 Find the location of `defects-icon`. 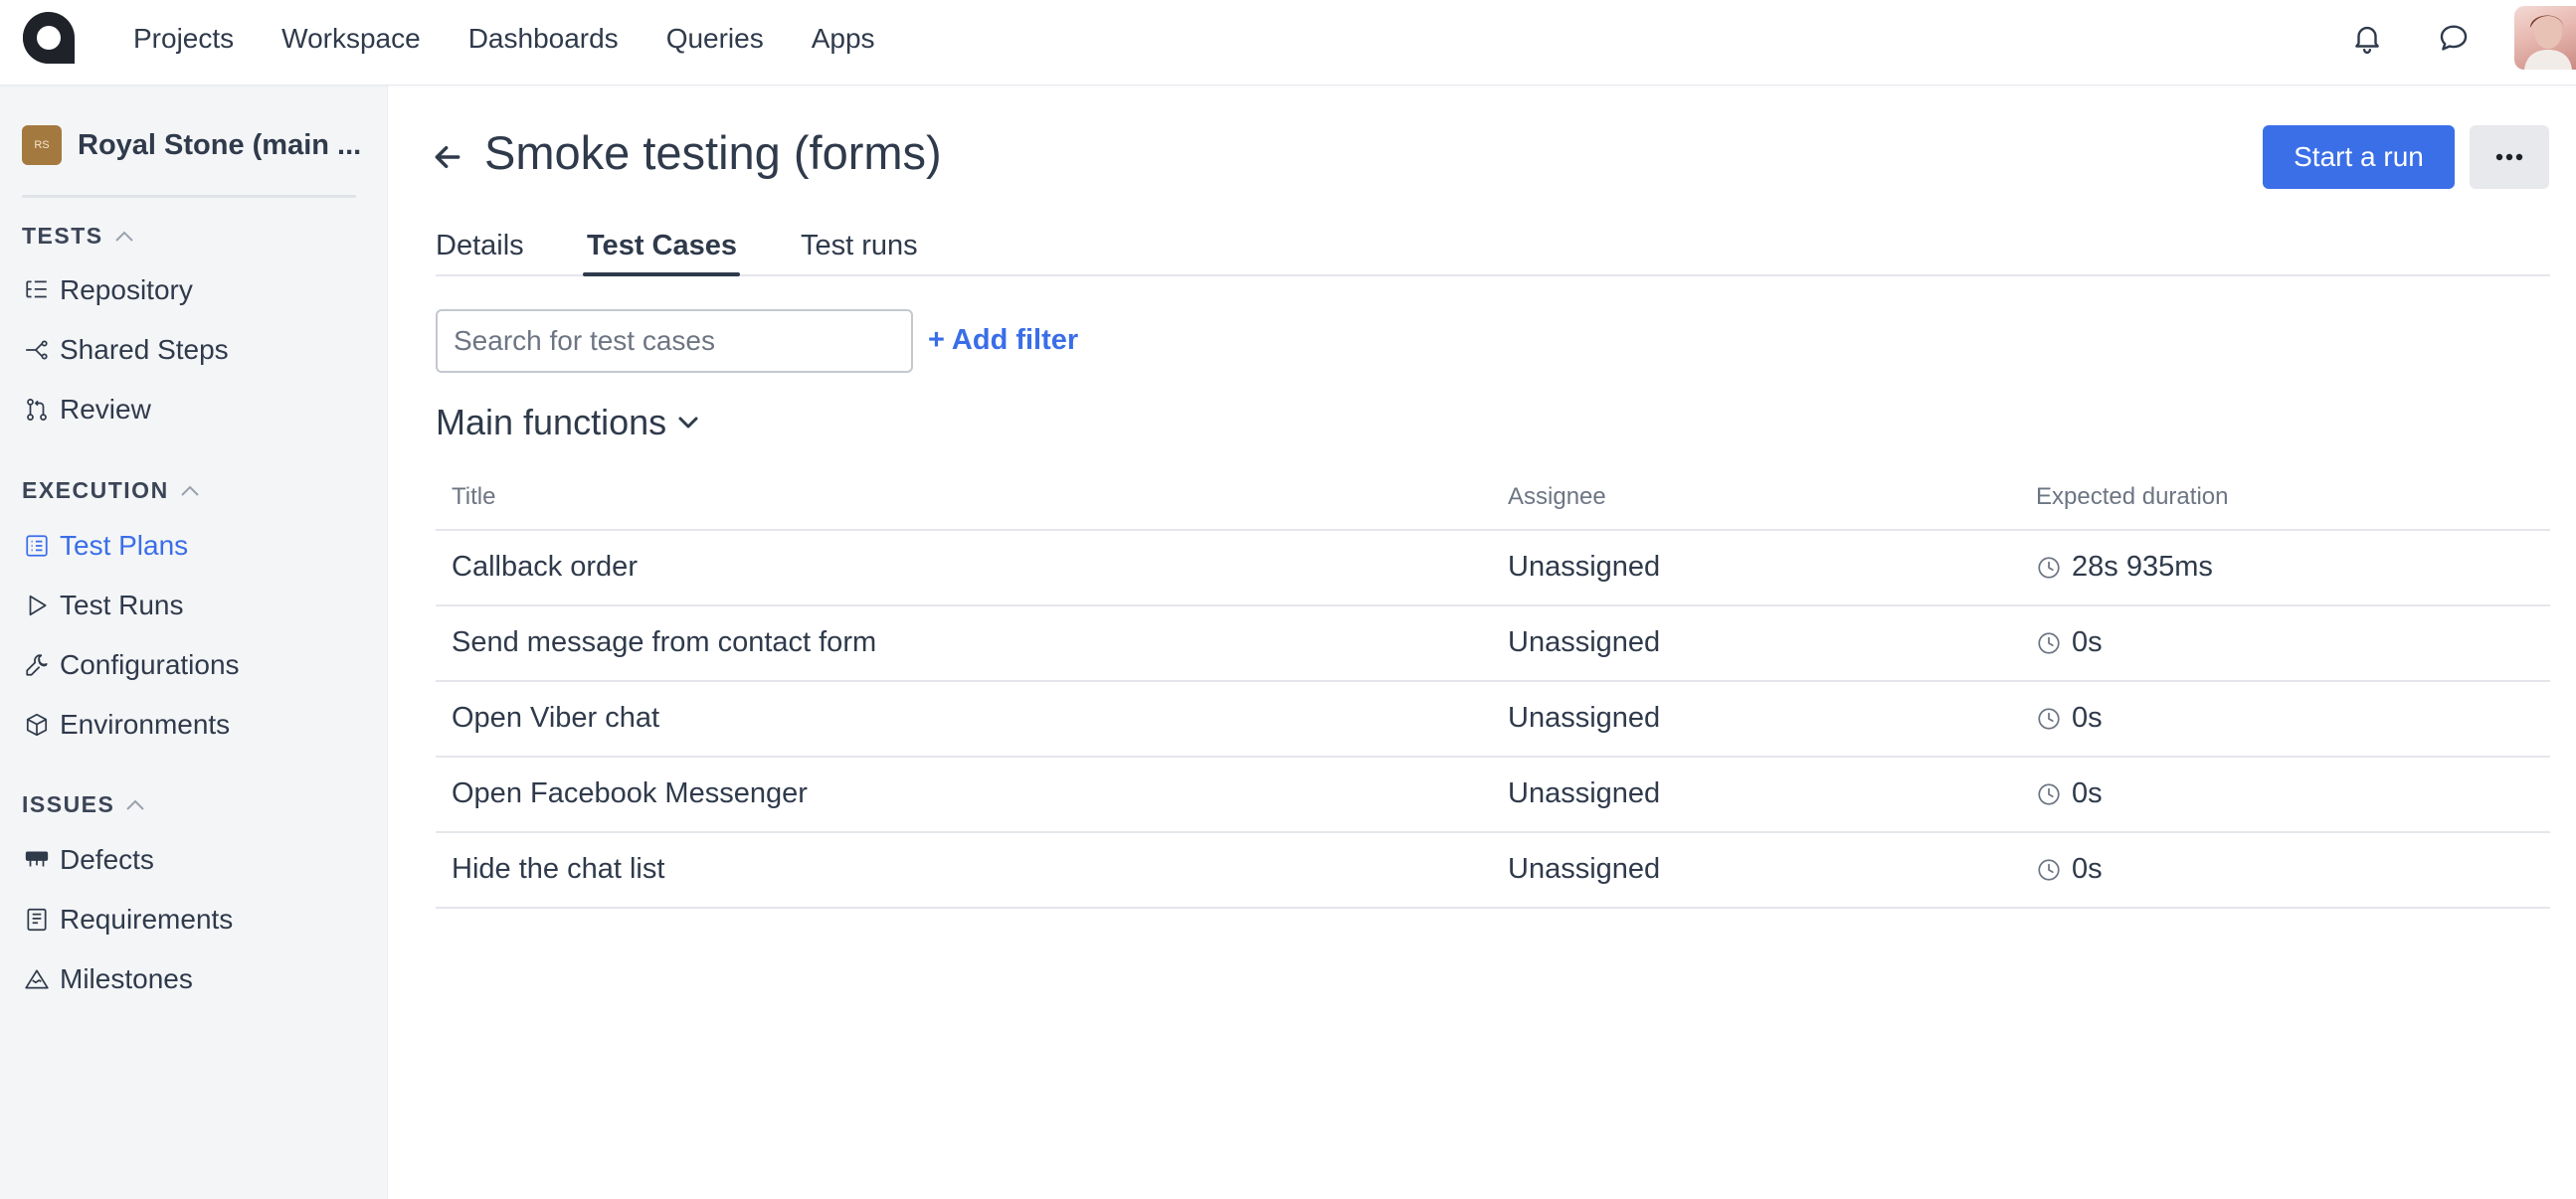

defects-icon is located at coordinates (37, 860).